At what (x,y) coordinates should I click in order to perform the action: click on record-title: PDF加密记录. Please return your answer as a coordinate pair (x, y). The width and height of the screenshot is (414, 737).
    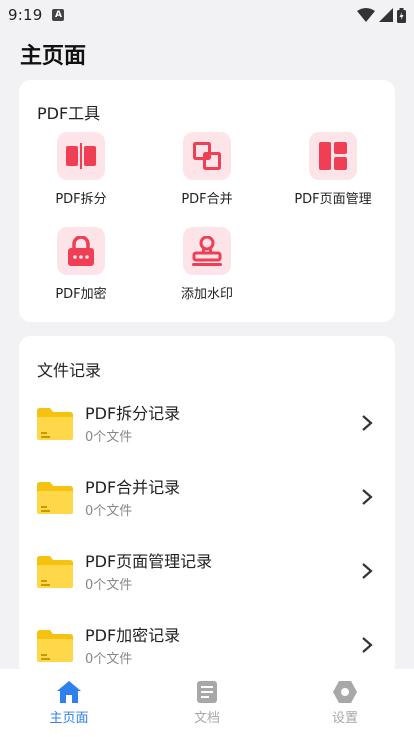
    Looking at the image, I should click on (133, 635).